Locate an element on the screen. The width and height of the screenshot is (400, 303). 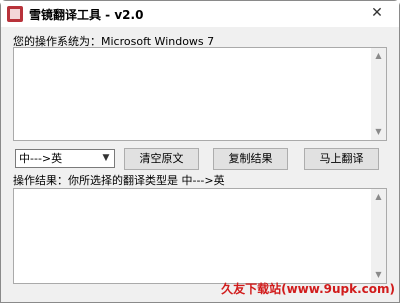
scroll-down-icon: ▼ is located at coordinates (378, 132).